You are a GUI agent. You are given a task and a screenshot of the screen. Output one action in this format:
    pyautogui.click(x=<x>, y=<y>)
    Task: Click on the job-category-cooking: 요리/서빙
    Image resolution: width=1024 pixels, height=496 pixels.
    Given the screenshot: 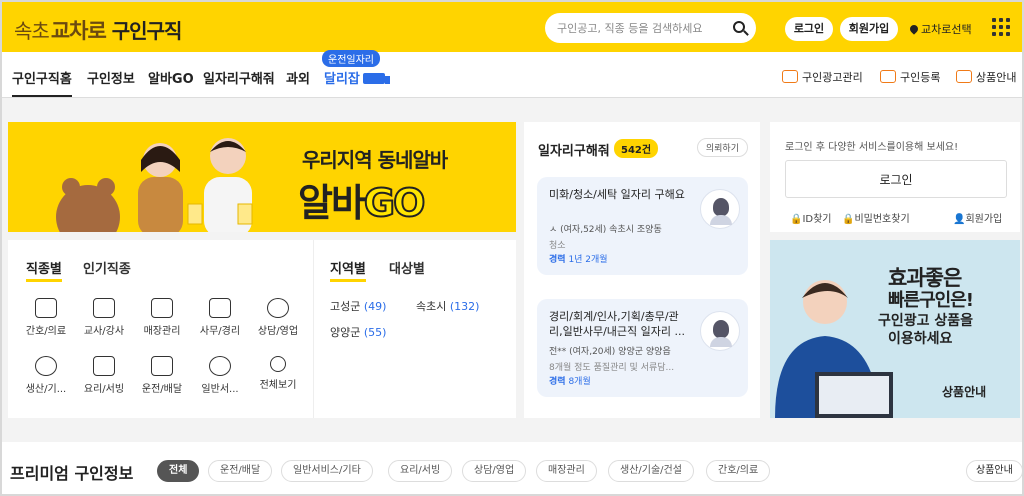 What is the action you would take?
    pyautogui.click(x=104, y=375)
    